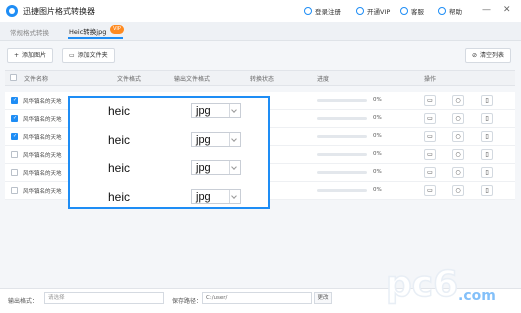 Image resolution: width=521 pixels, height=313 pixels. What do you see at coordinates (257, 298) in the screenshot?
I see `save-path-input: C:/user/` at bounding box center [257, 298].